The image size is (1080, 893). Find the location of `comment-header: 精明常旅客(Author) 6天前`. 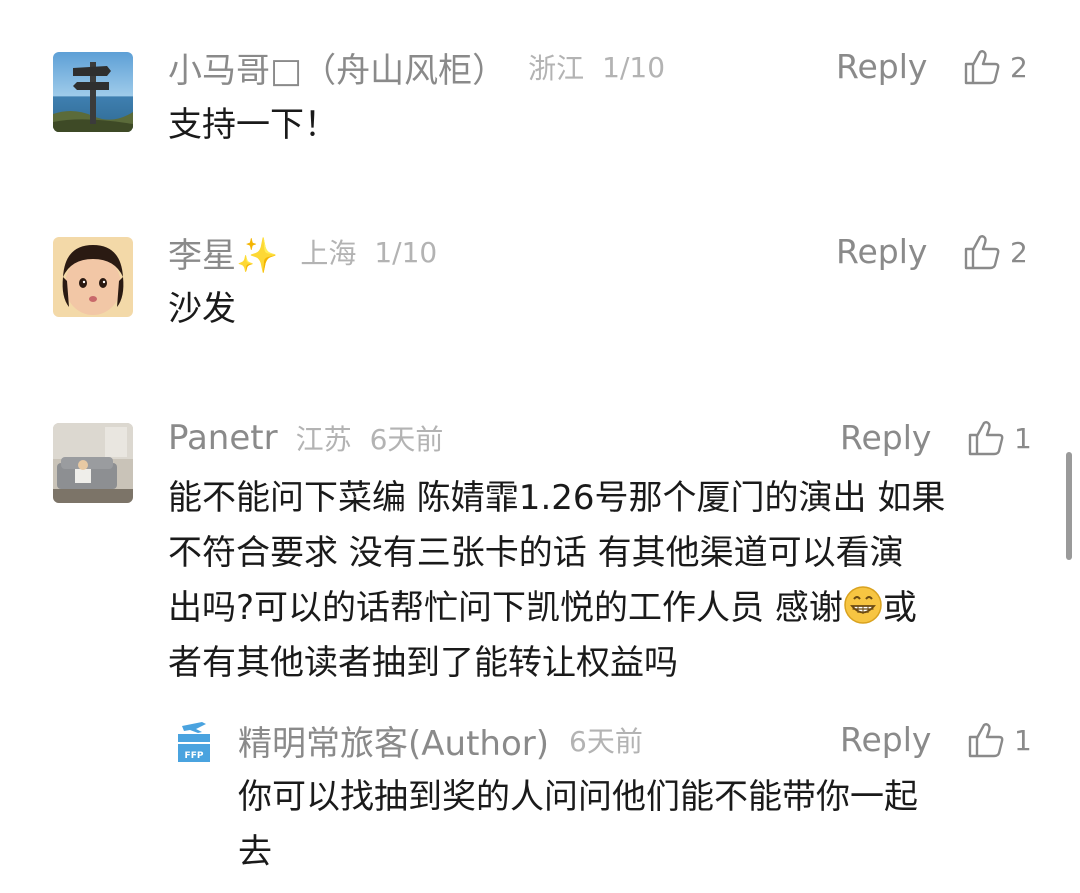

comment-header: 精明常旅客(Author) 6天前 is located at coordinates (440, 740).